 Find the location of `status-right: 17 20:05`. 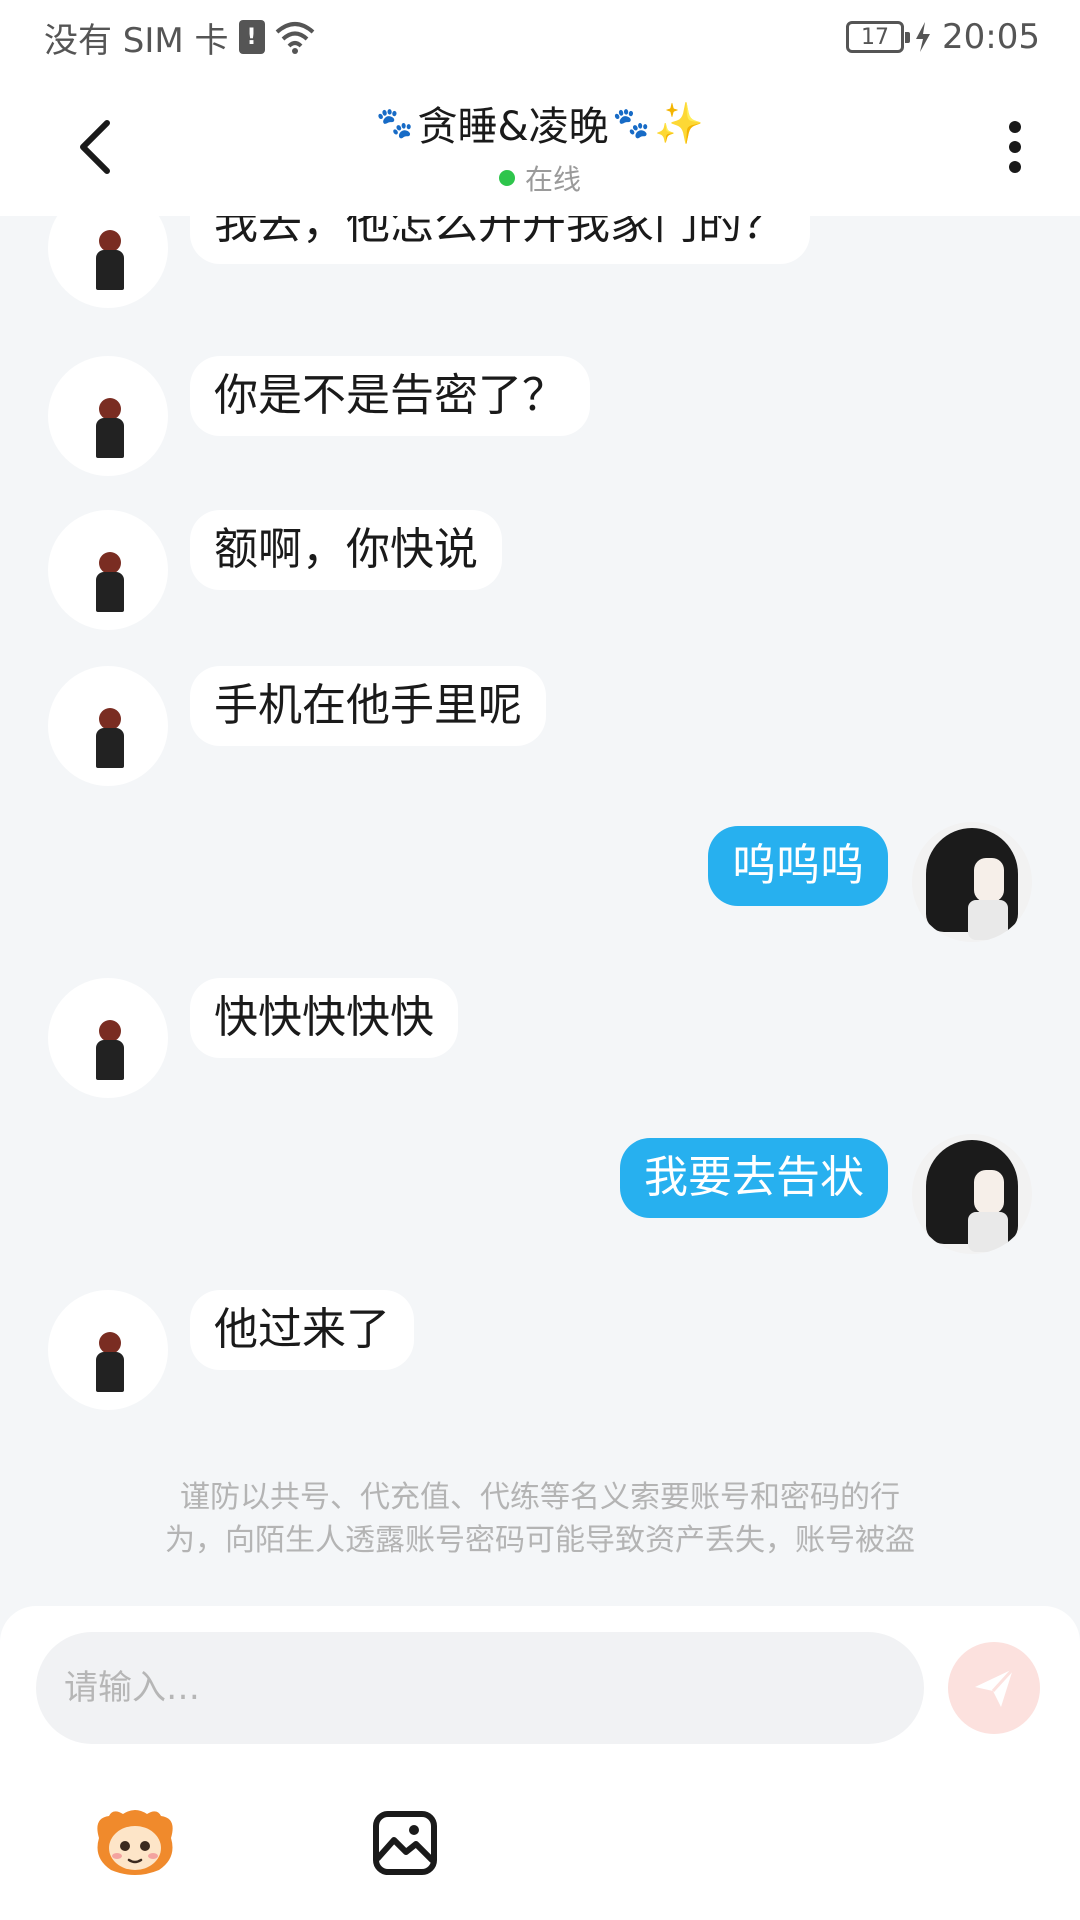

status-right: 17 20:05 is located at coordinates (943, 37).